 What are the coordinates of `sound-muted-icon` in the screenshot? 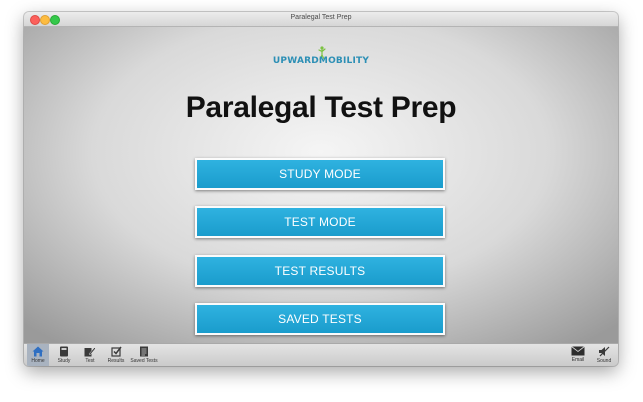 It's located at (604, 351).